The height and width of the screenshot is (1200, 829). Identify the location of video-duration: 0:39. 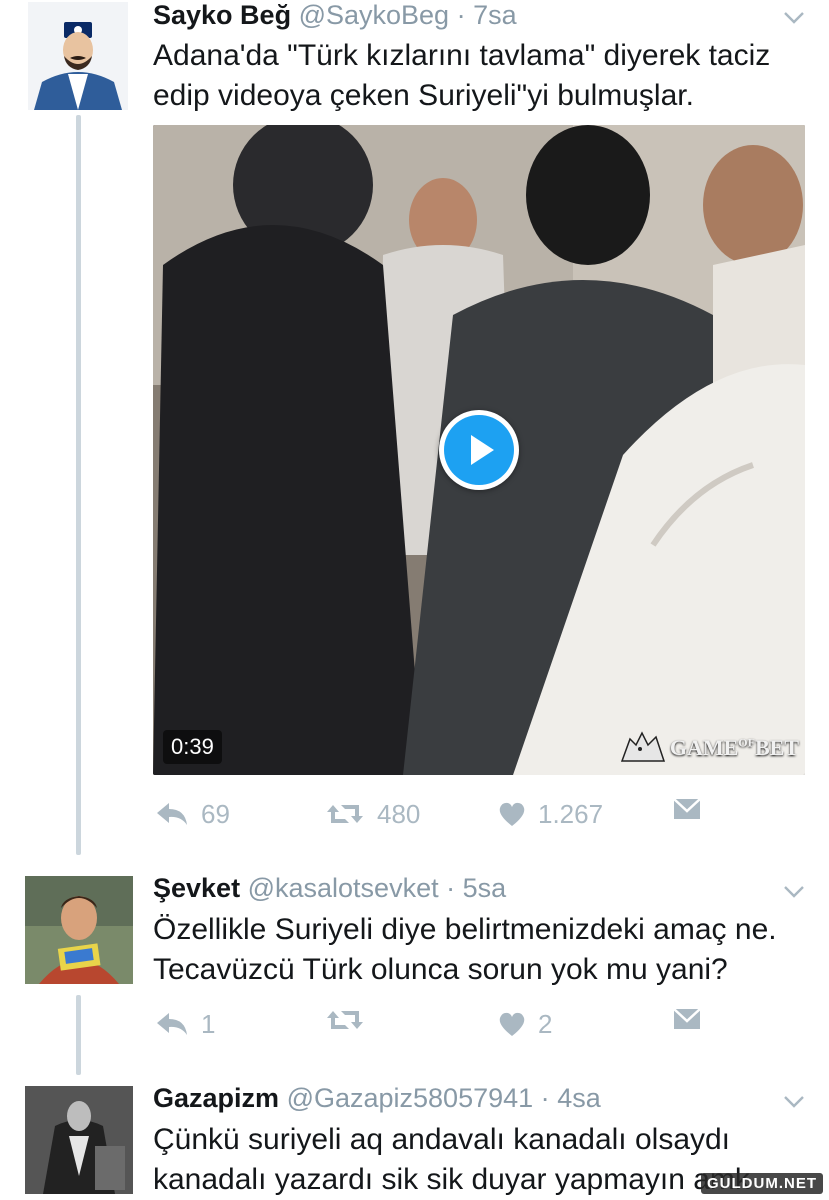
(192, 747).